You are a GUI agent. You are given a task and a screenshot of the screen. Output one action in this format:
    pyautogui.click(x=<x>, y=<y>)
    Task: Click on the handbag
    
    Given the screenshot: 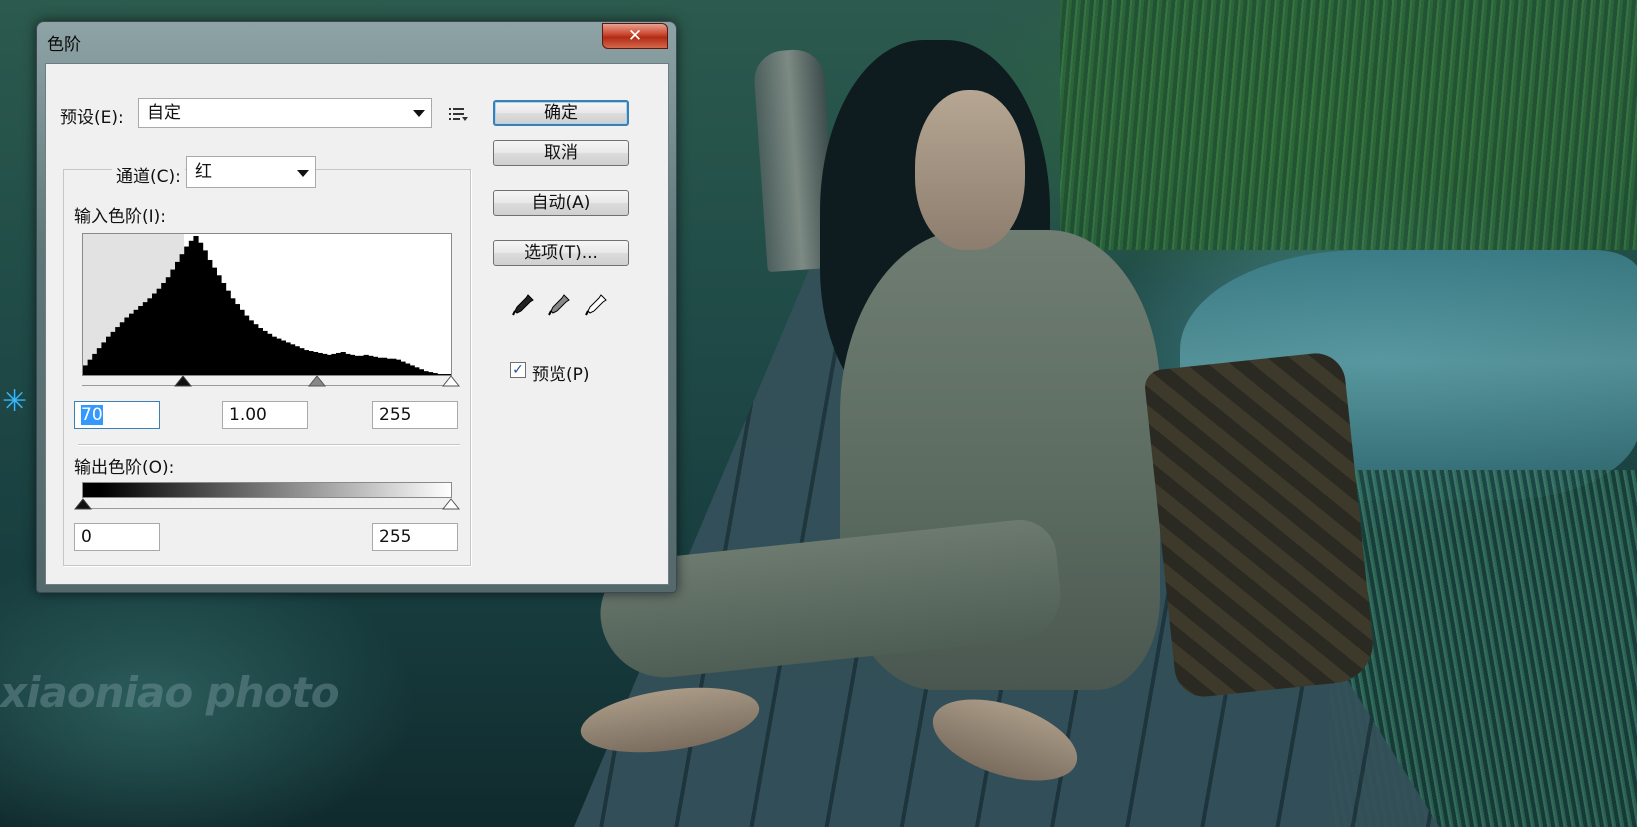 What is the action you would take?
    pyautogui.click(x=1260, y=525)
    